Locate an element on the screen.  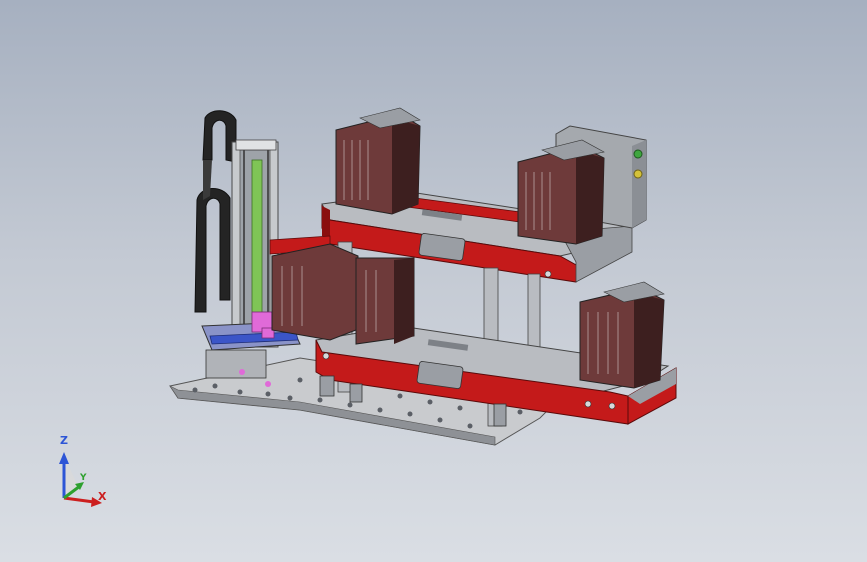
indicator-led-green is located at coordinates (638, 154).